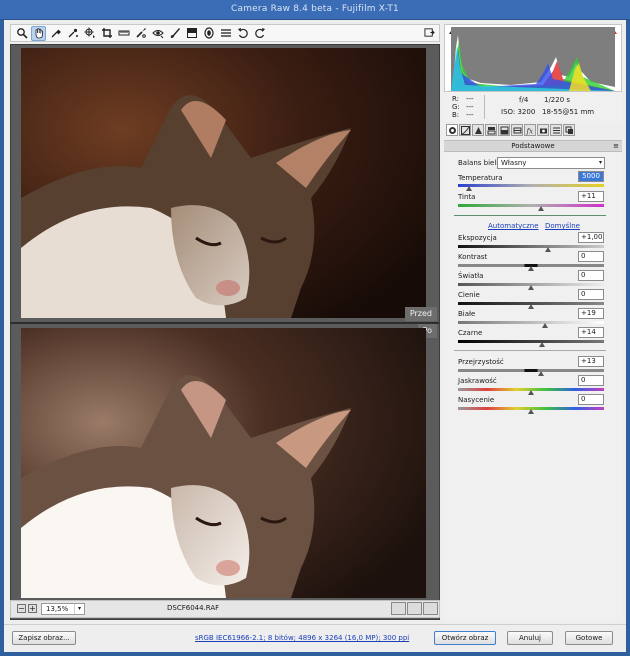 The height and width of the screenshot is (656, 630). I want to click on tint-input: +11, so click(591, 196).